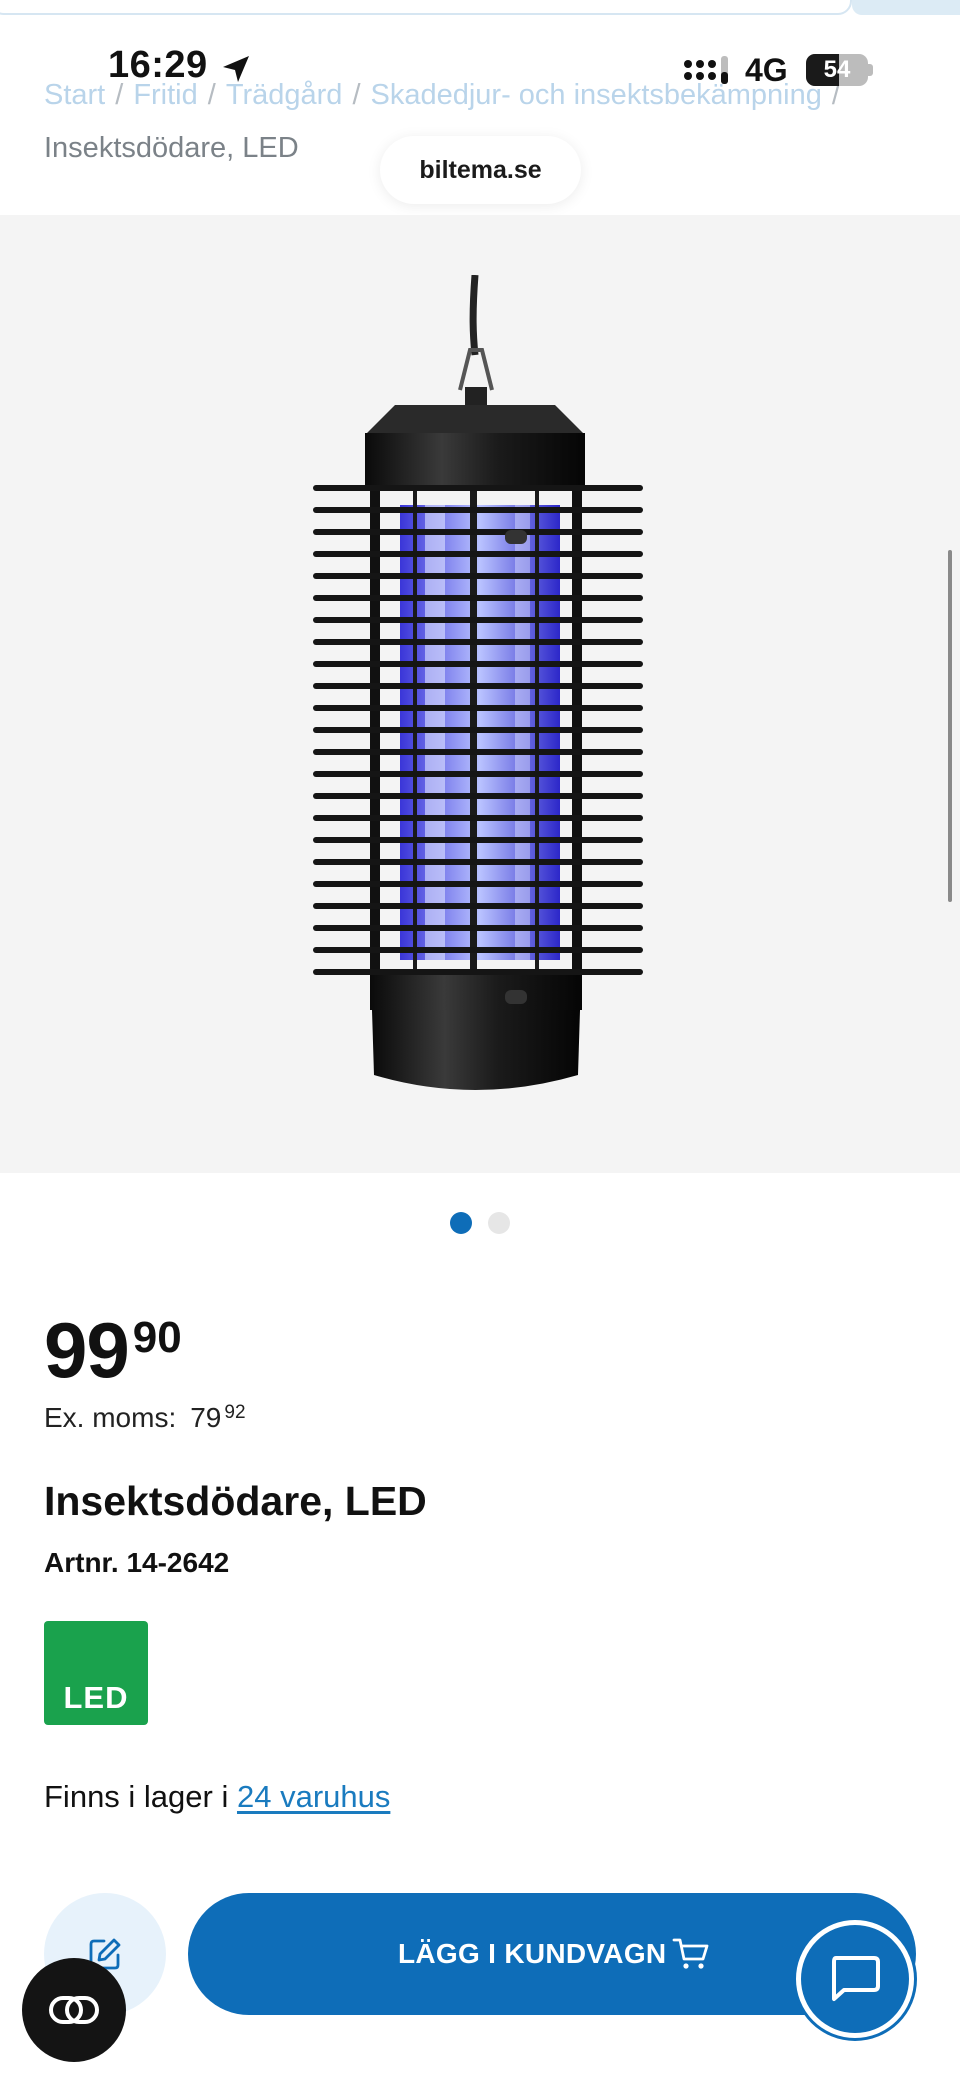 This screenshot has height=2086, width=960. I want to click on url-bar: biltema.se, so click(480, 170).